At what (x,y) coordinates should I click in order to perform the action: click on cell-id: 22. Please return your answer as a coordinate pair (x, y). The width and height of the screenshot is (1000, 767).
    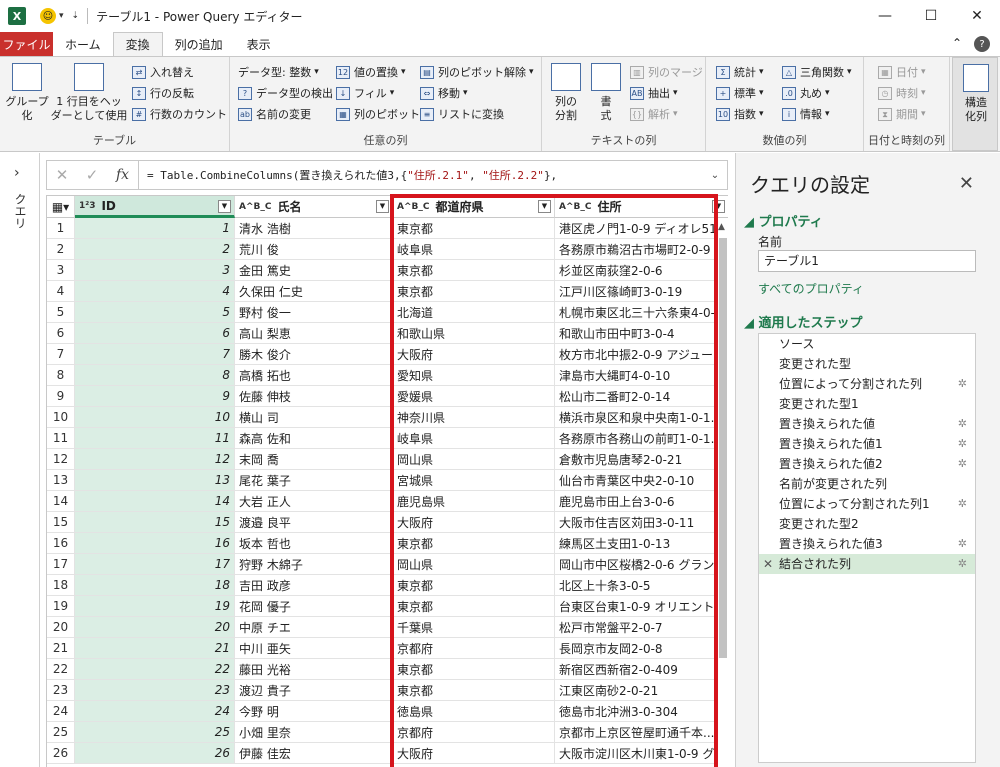
    Looking at the image, I should click on (155, 669).